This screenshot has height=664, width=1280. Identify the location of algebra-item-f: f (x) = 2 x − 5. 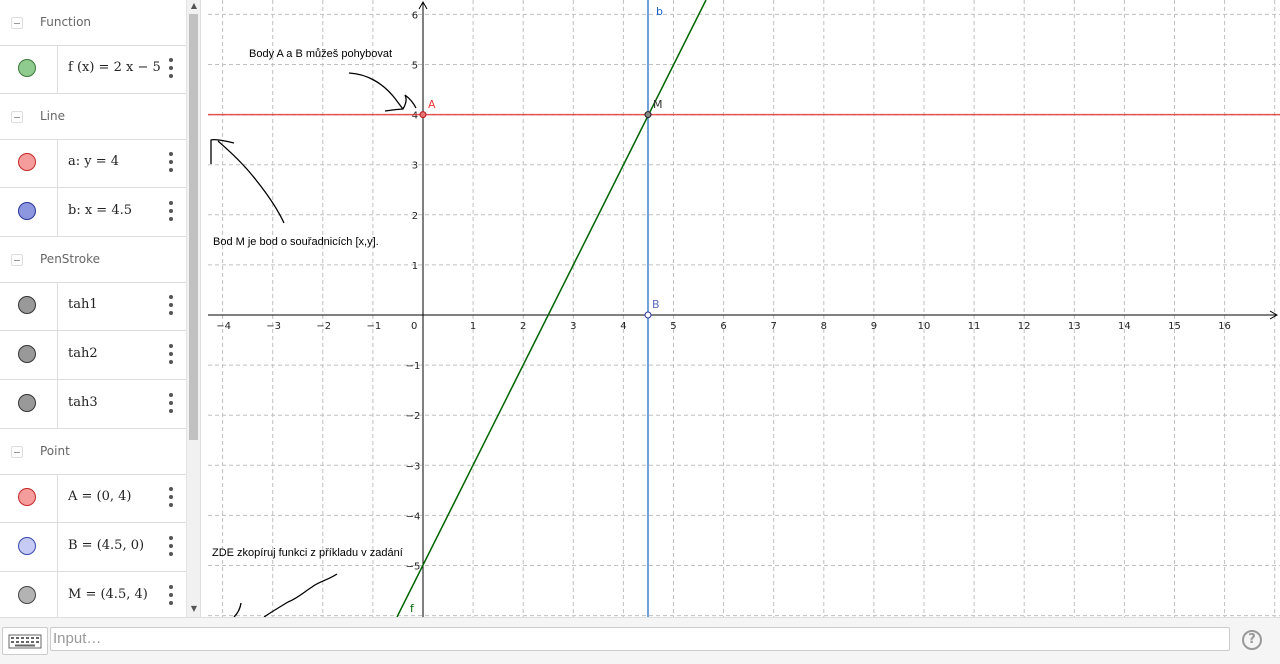
(93, 69).